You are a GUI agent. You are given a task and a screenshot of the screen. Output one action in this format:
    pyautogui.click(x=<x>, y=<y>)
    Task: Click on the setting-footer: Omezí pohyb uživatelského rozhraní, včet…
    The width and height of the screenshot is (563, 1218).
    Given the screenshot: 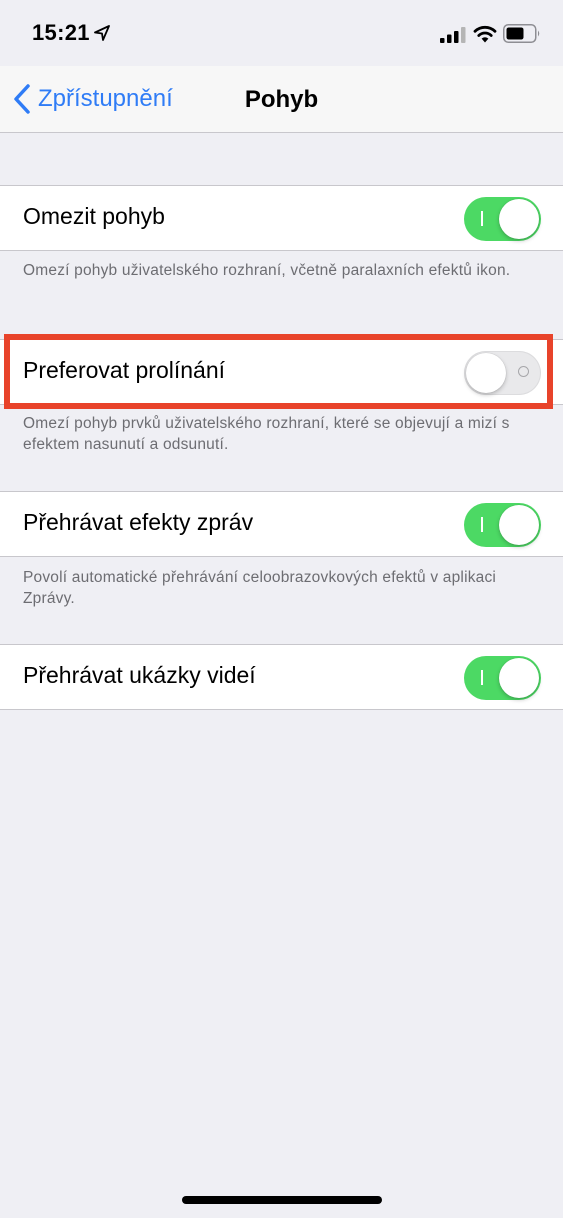 What is the action you would take?
    pyautogui.click(x=267, y=270)
    